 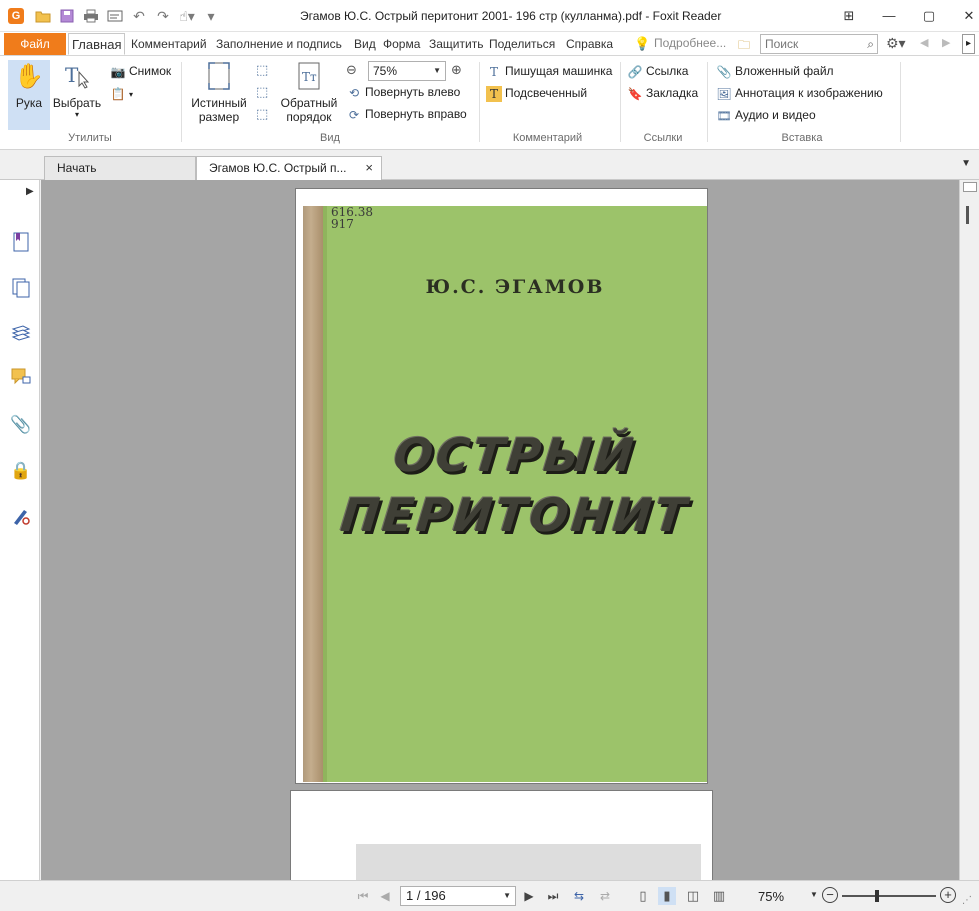 I want to click on search-box: ⌕, so click(x=819, y=44).